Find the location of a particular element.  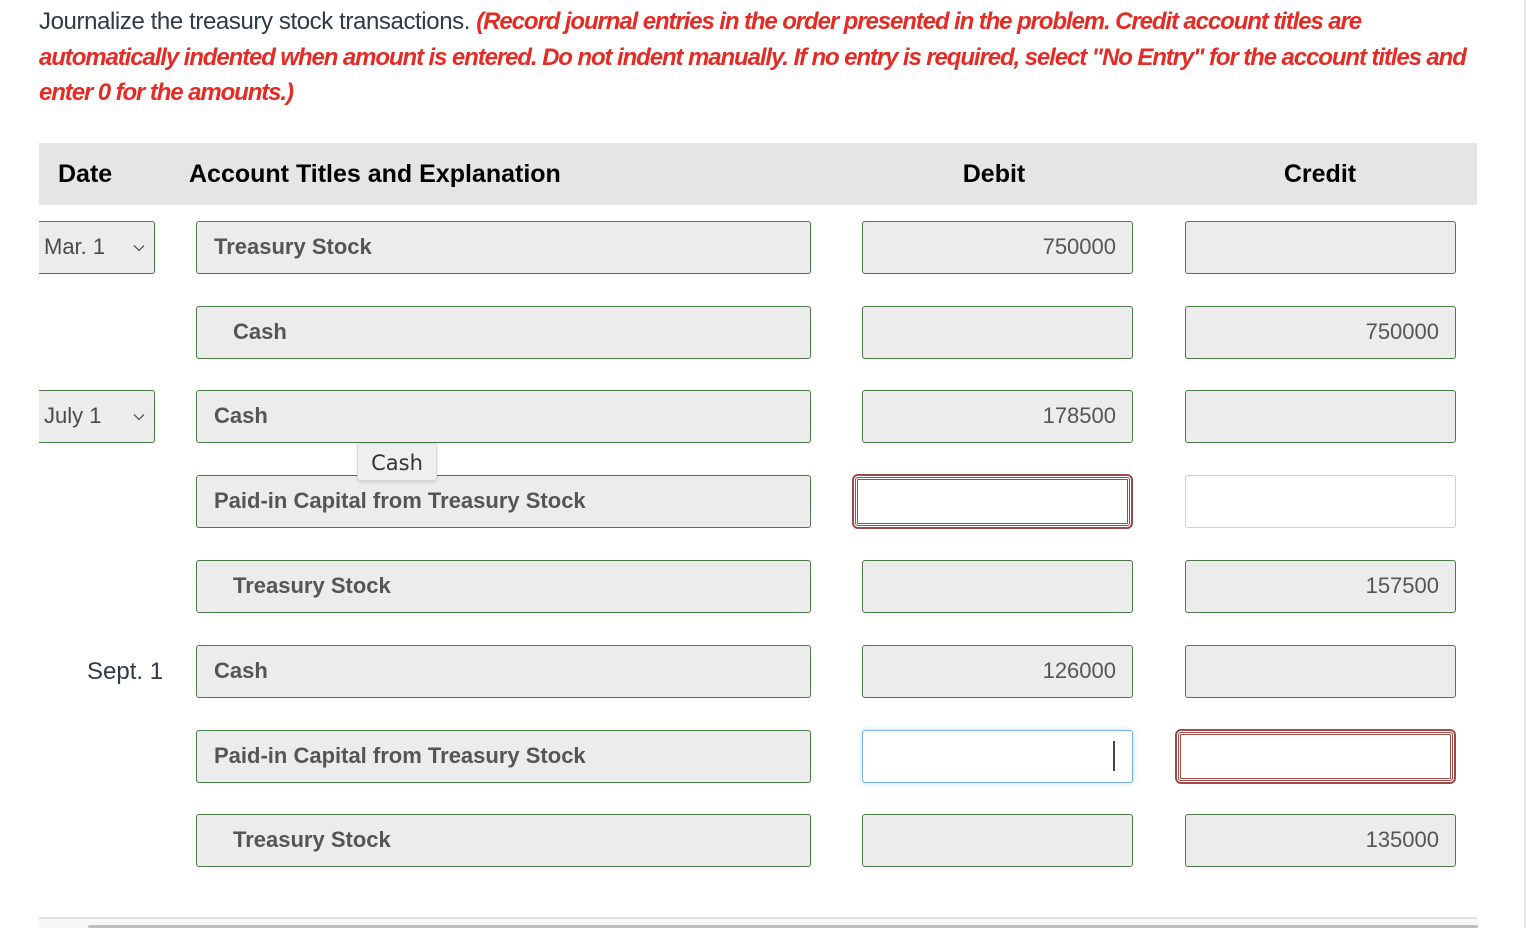

journal-row: Treasury Stock 135000 is located at coordinates (763, 840).